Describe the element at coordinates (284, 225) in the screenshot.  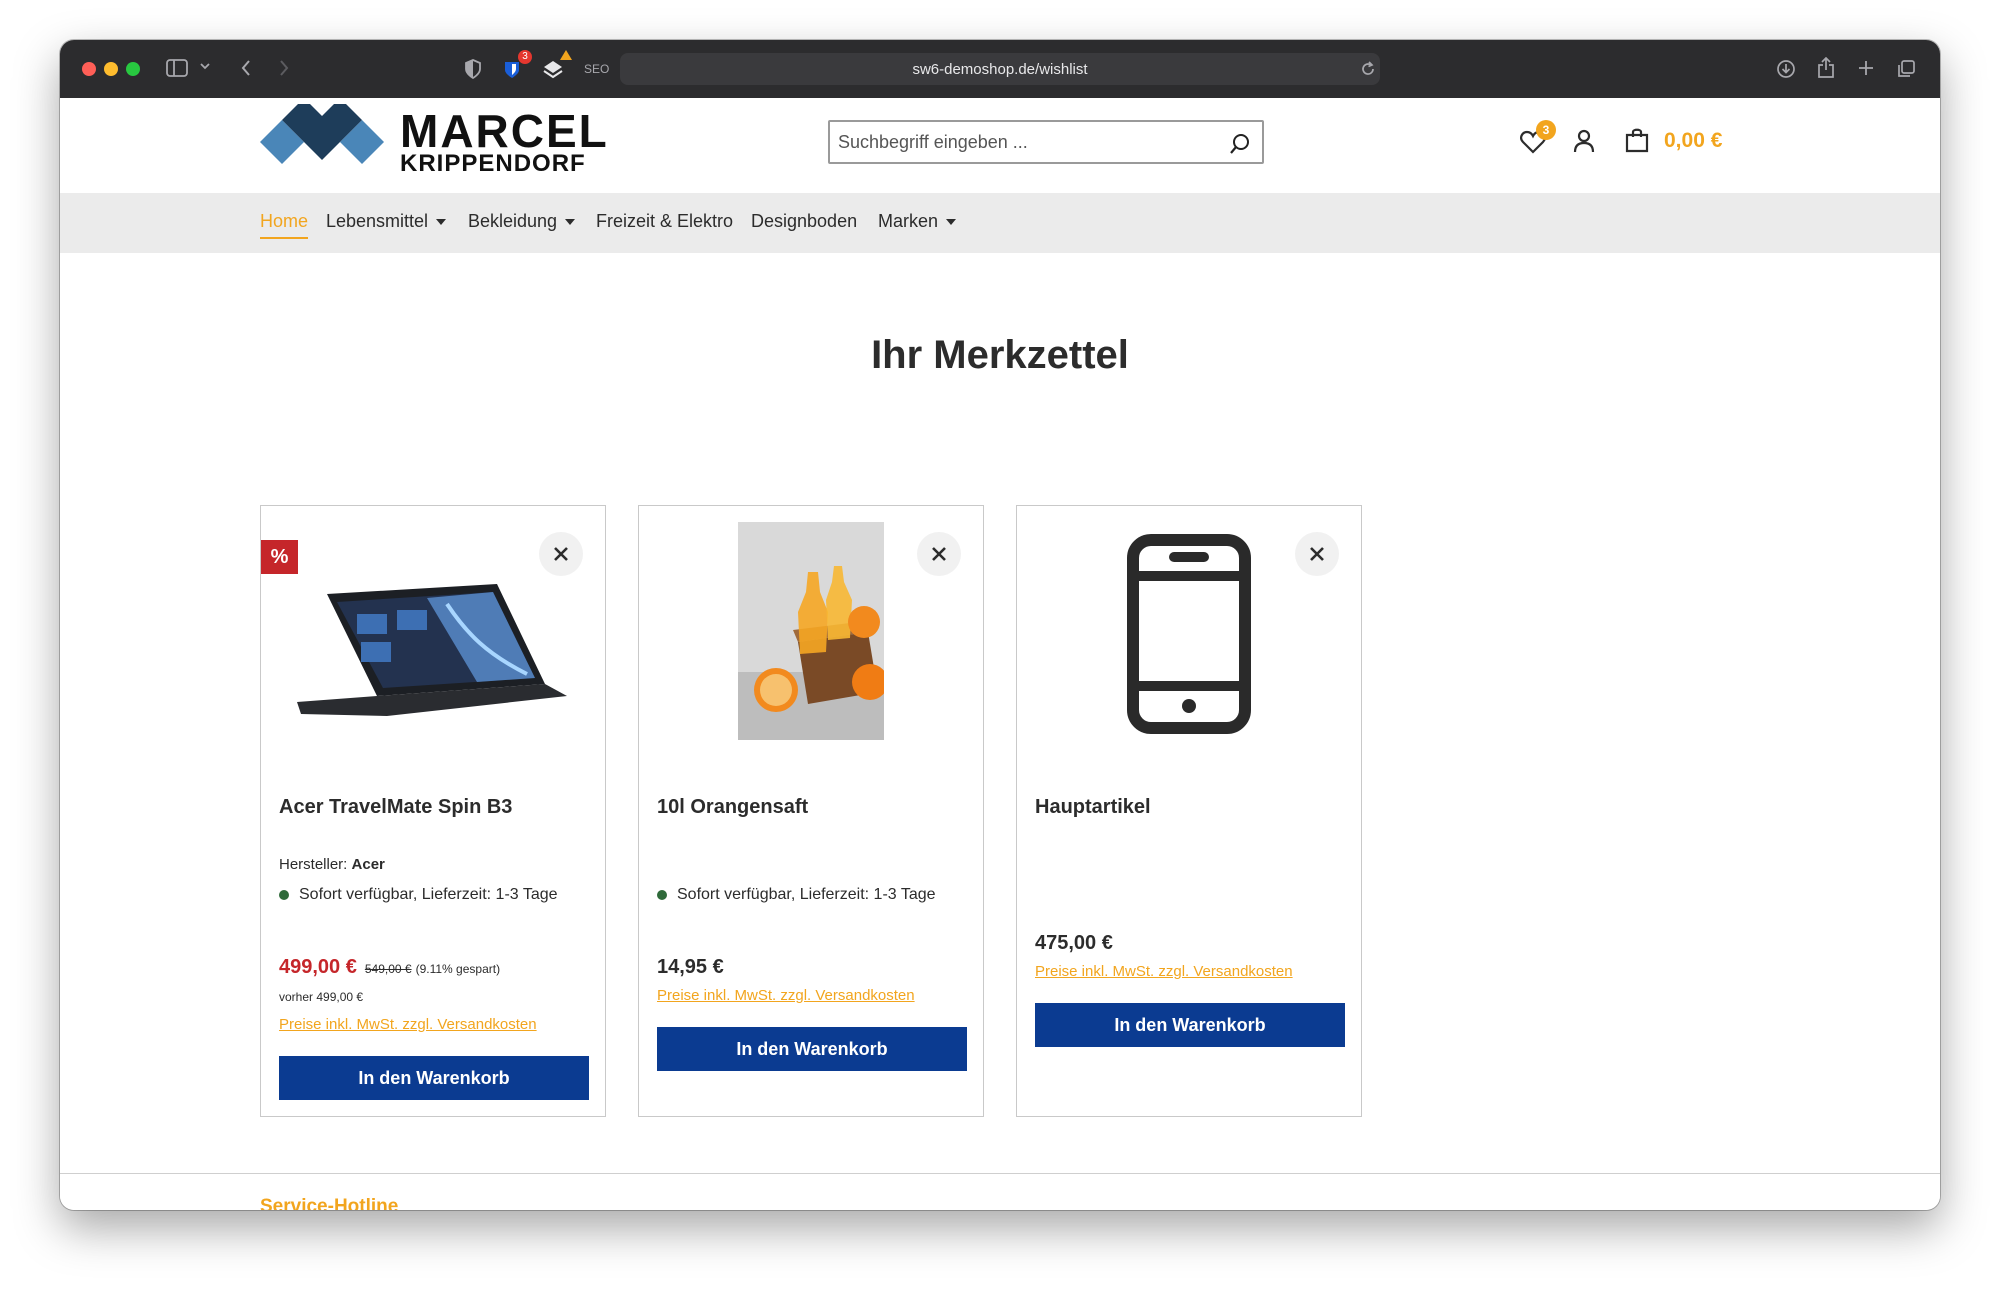
I see `nav-item-home: Home` at that location.